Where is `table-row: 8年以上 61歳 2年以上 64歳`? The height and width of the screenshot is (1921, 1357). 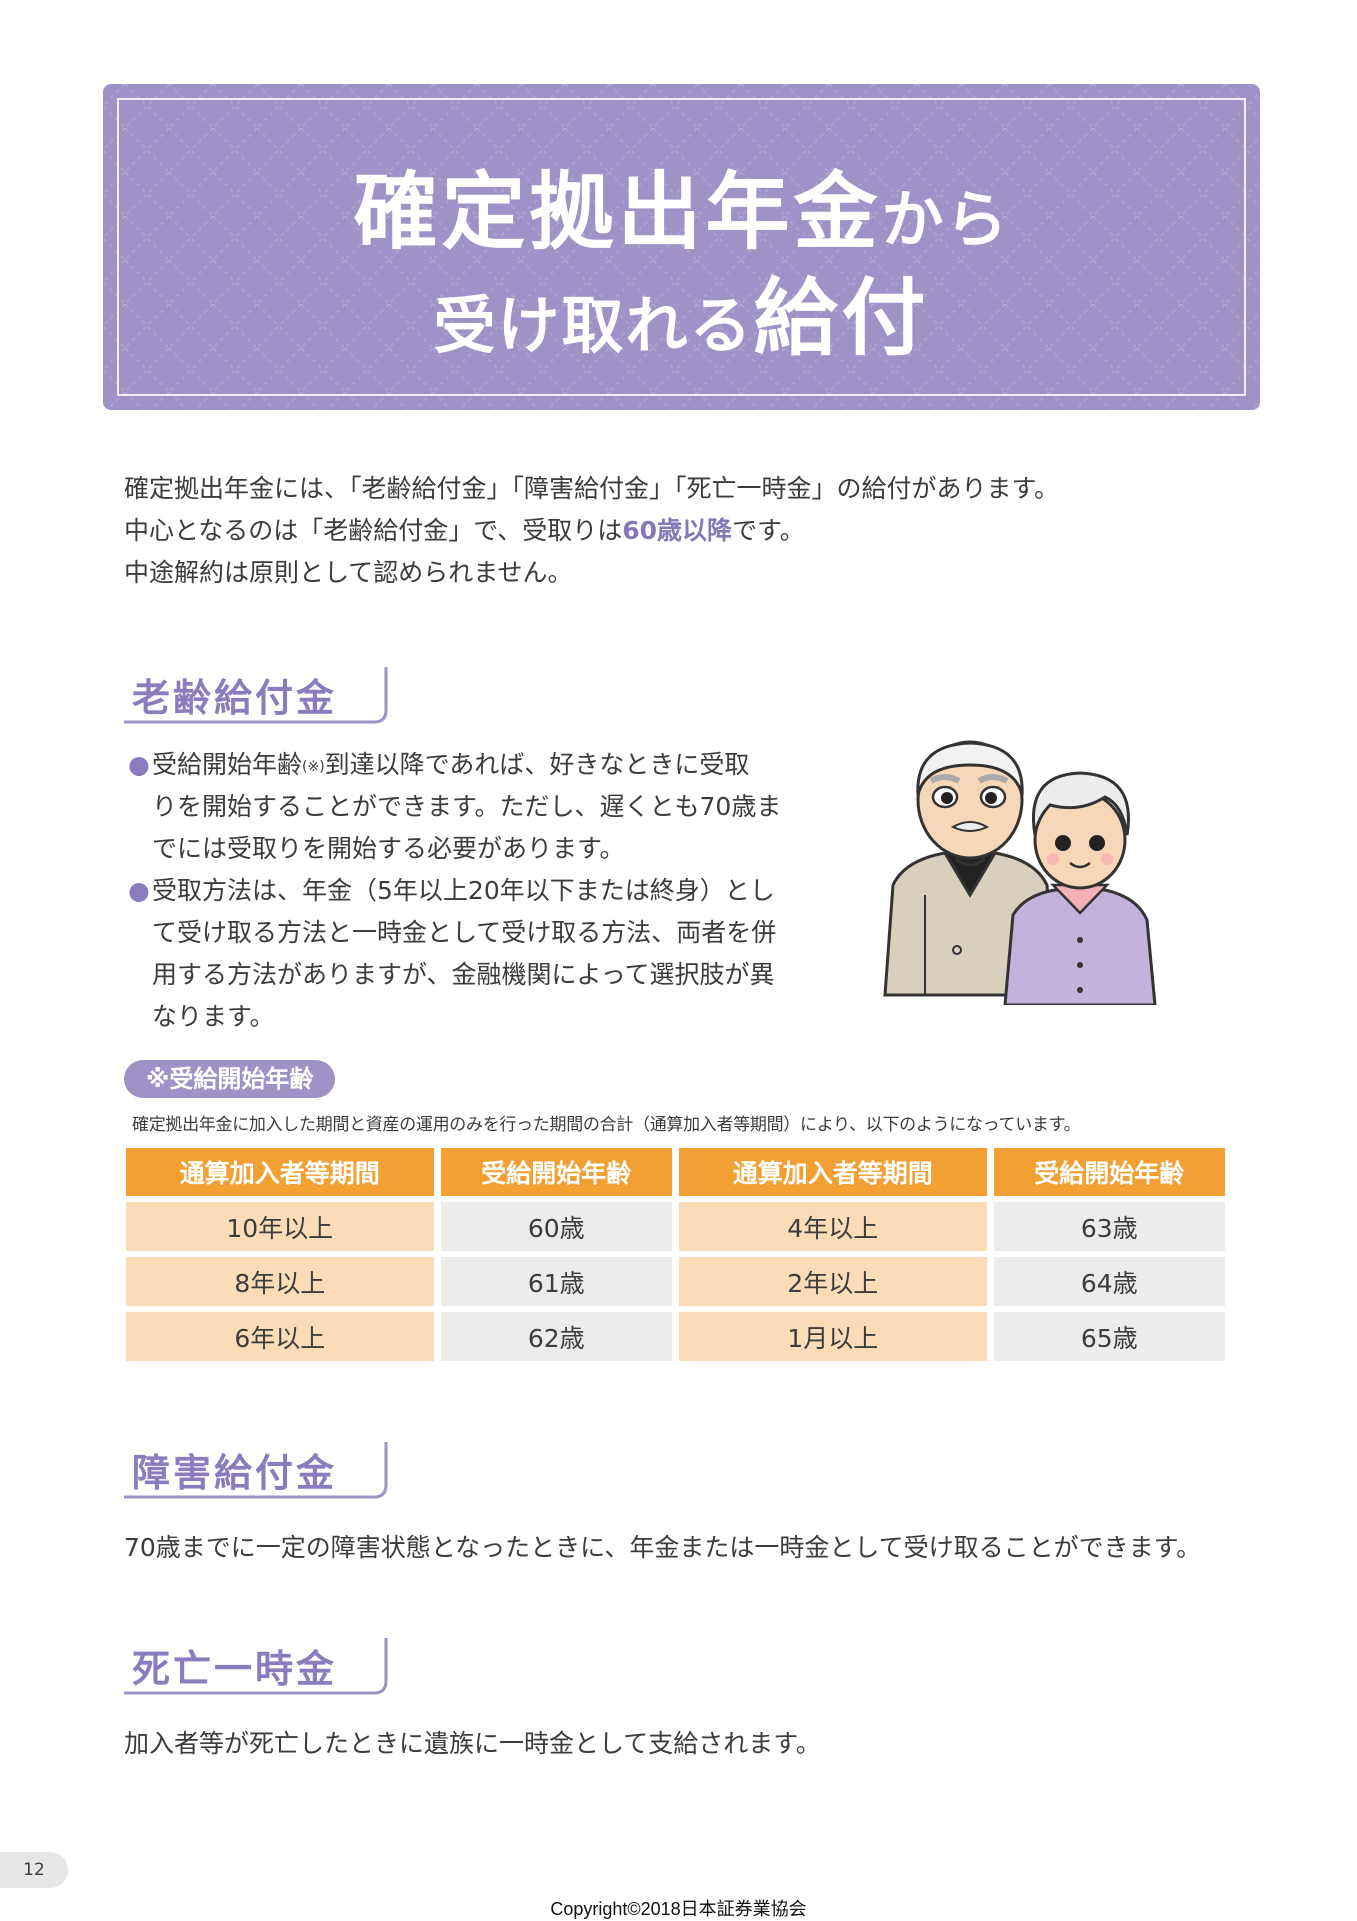
table-row: 8年以上 61歳 2年以上 64歳 is located at coordinates (675, 1281).